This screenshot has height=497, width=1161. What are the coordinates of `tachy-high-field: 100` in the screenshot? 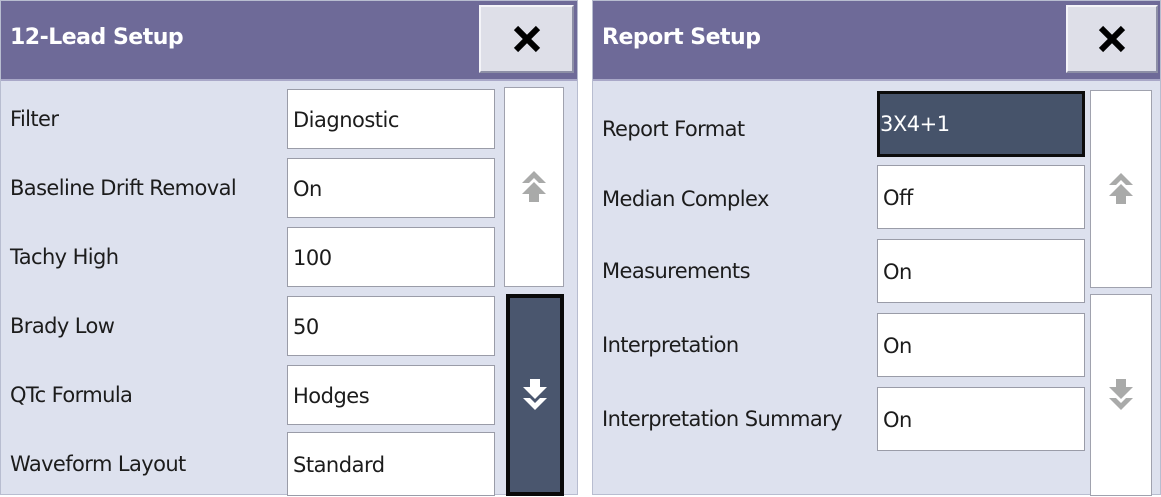 It's located at (391, 257).